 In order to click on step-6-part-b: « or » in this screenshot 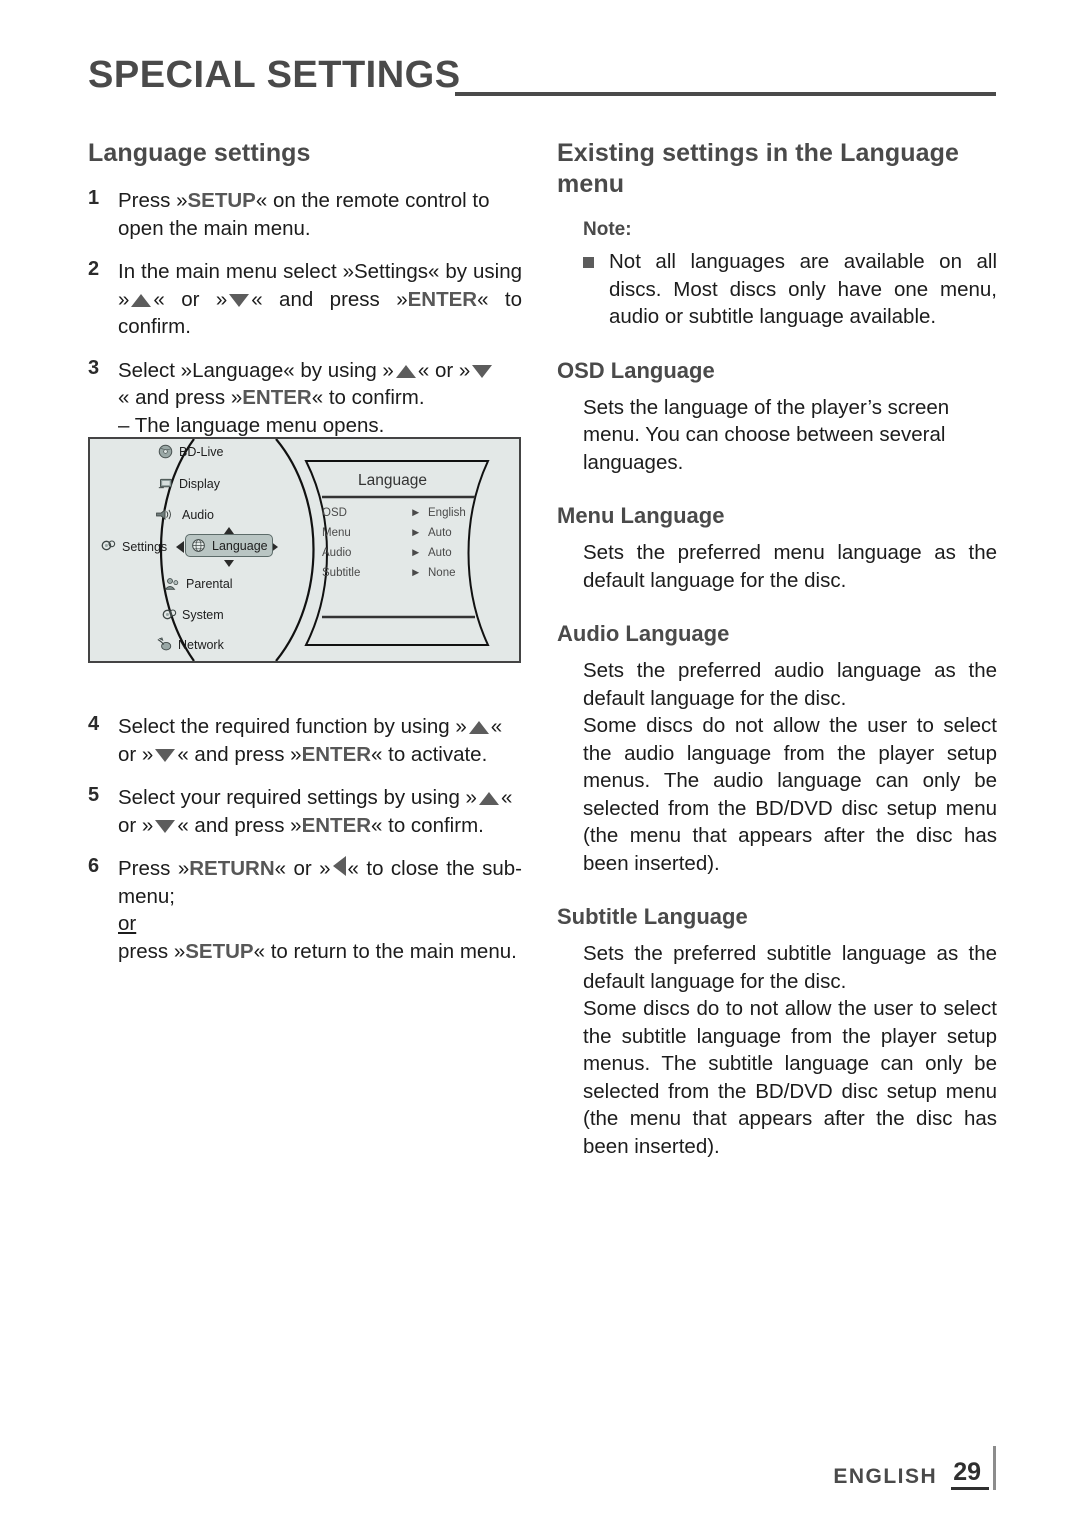, I will do `click(302, 868)`.